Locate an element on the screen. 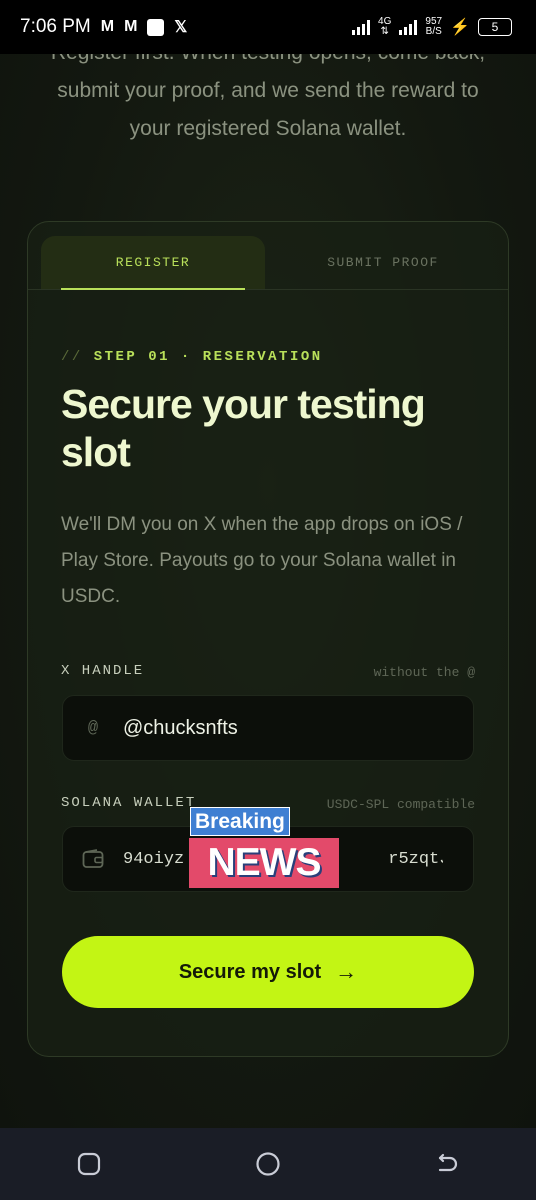 The height and width of the screenshot is (1200, 536). speed-unit: B/S is located at coordinates (433, 31).